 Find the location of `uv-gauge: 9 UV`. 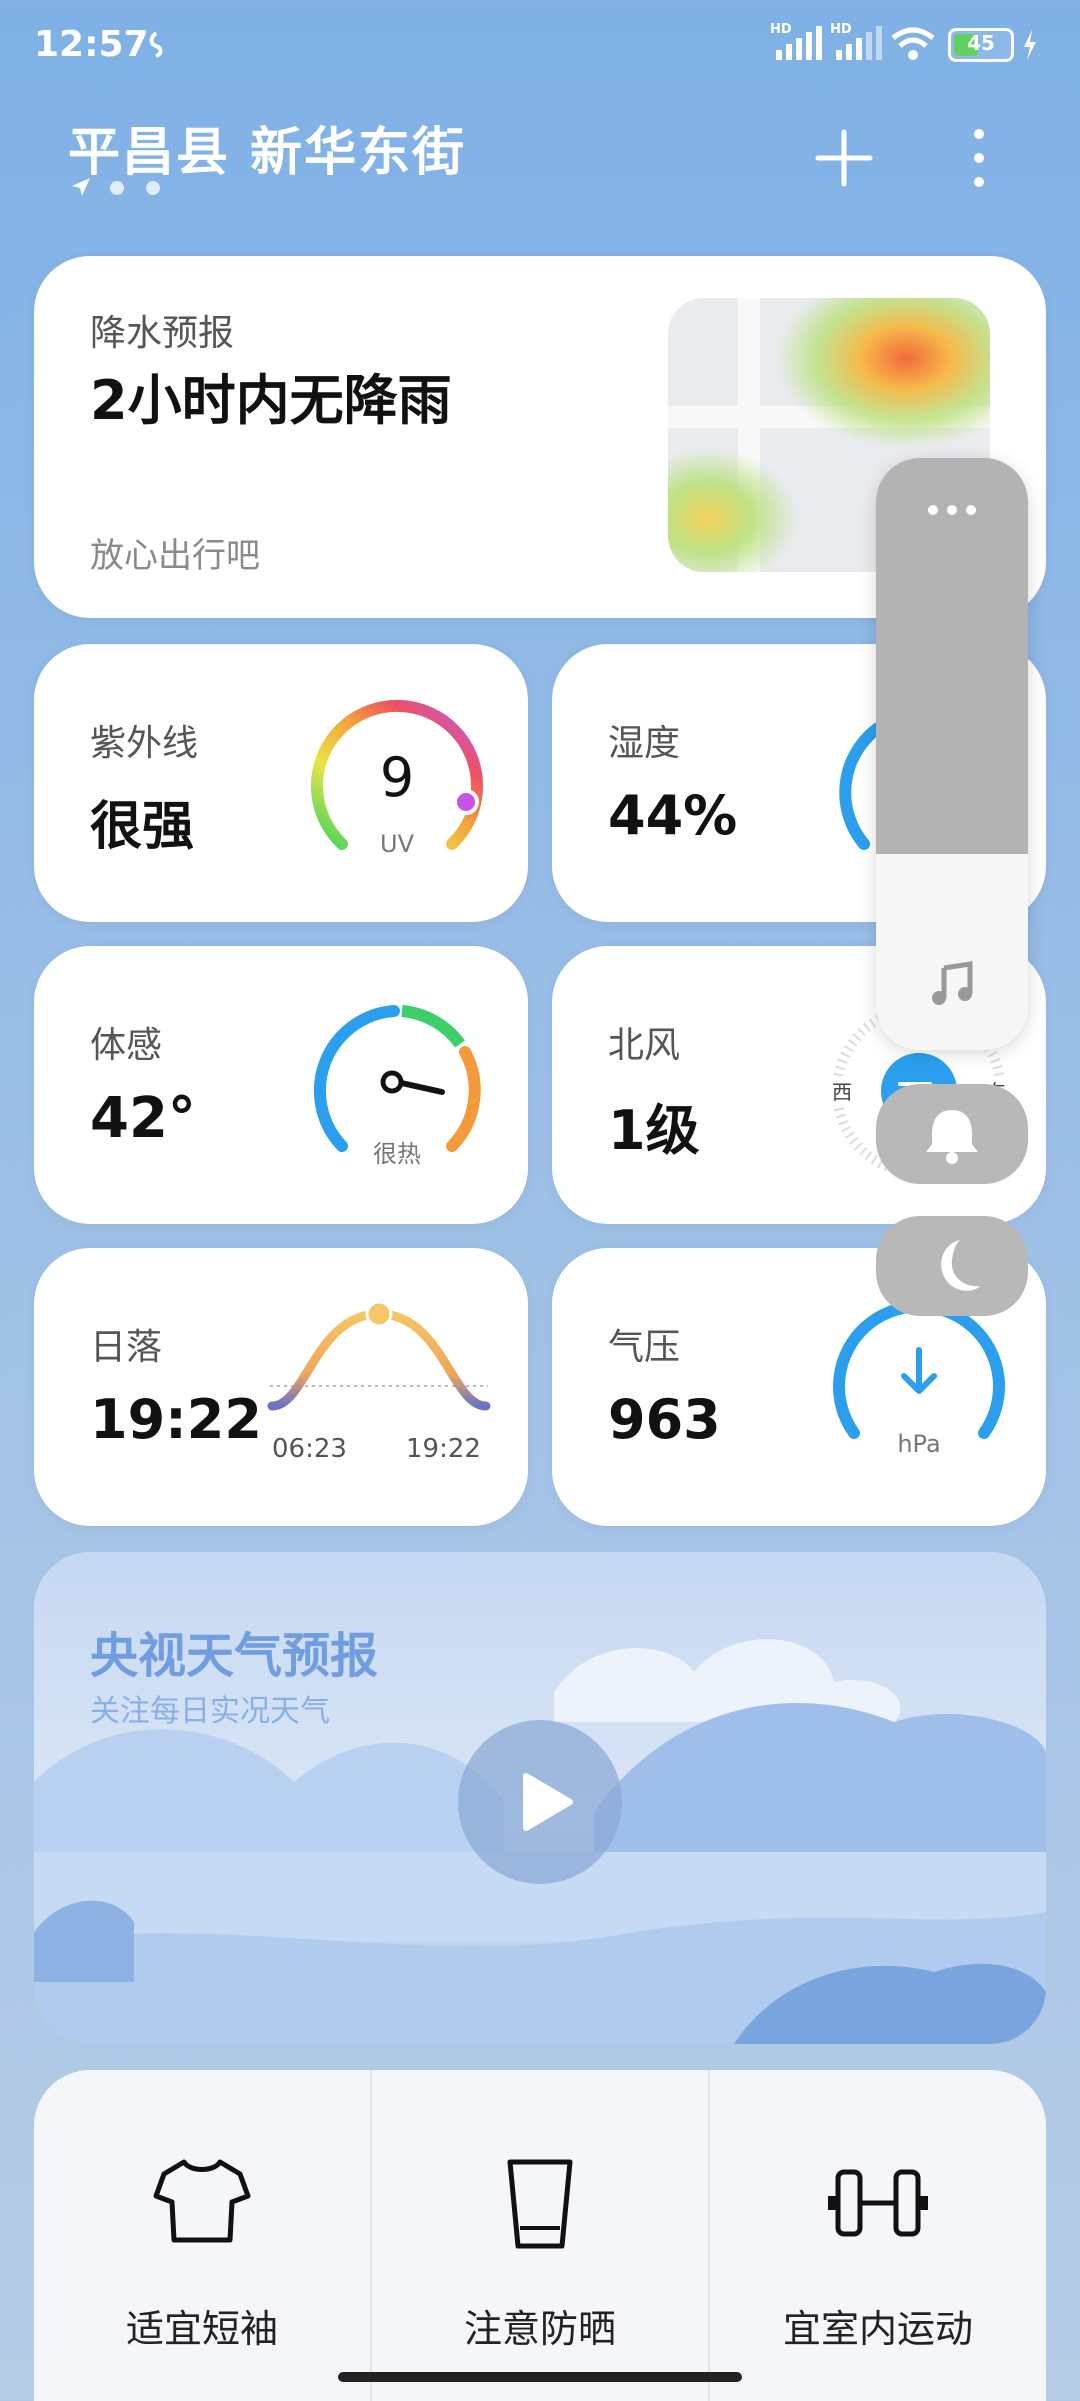

uv-gauge: 9 UV is located at coordinates (397, 789).